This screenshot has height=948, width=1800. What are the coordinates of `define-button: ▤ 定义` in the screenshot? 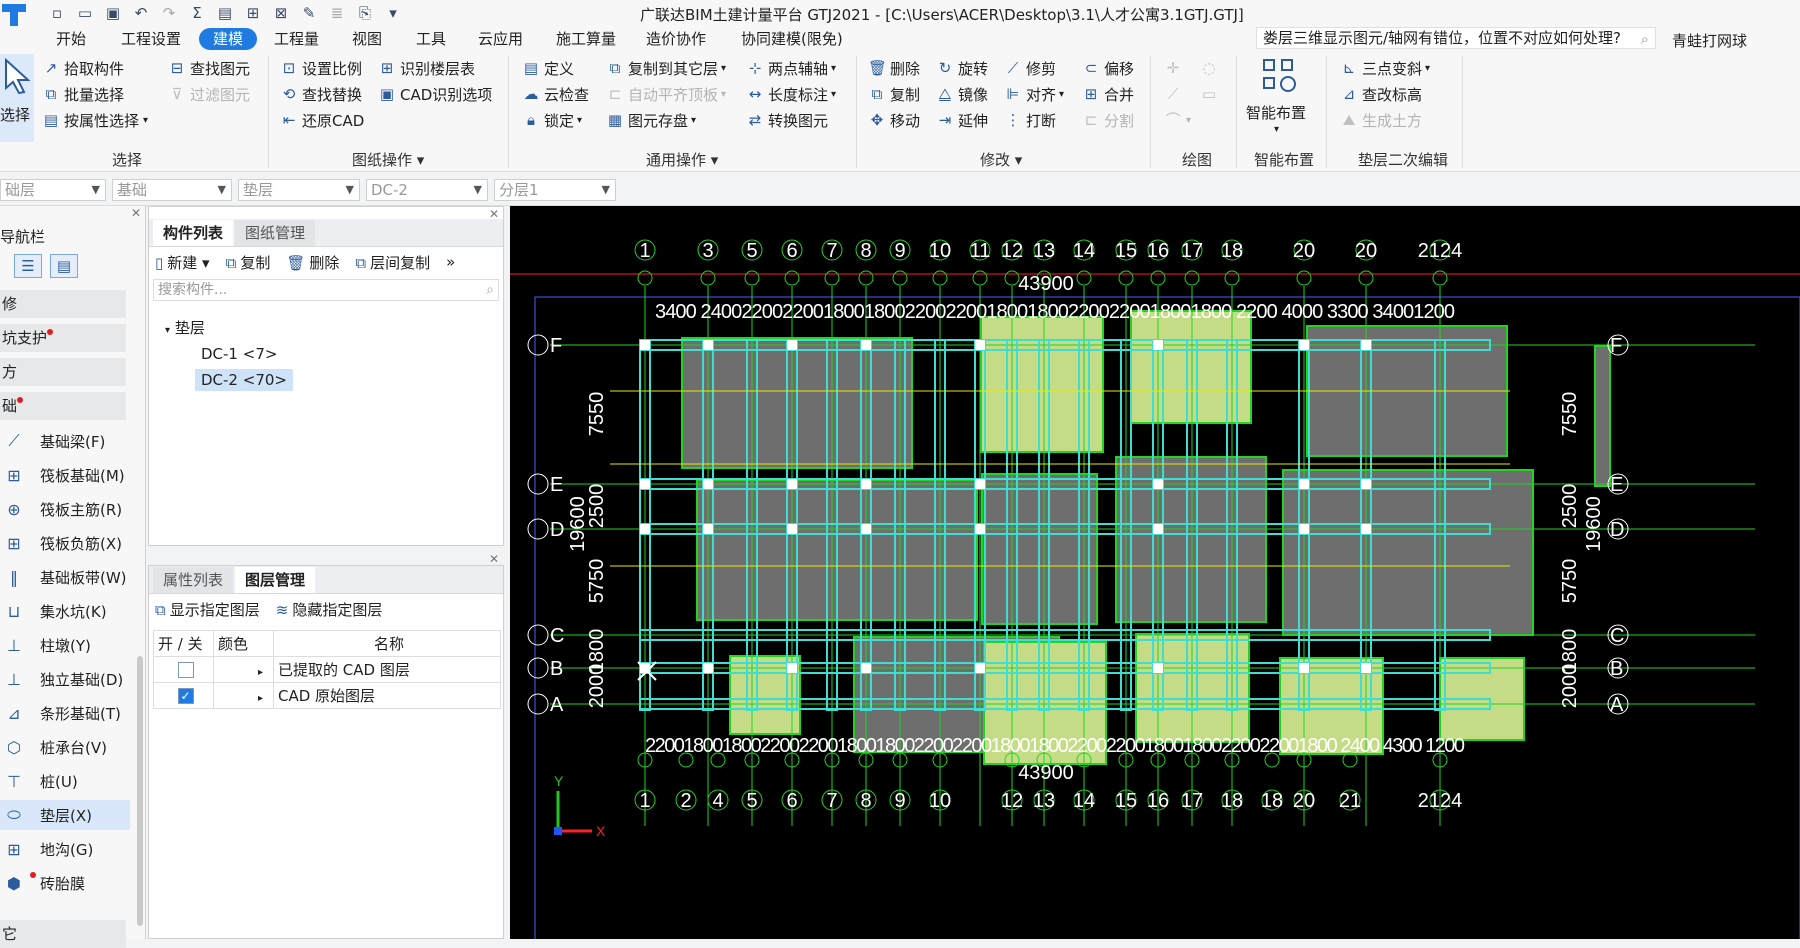 It's located at (548, 68).